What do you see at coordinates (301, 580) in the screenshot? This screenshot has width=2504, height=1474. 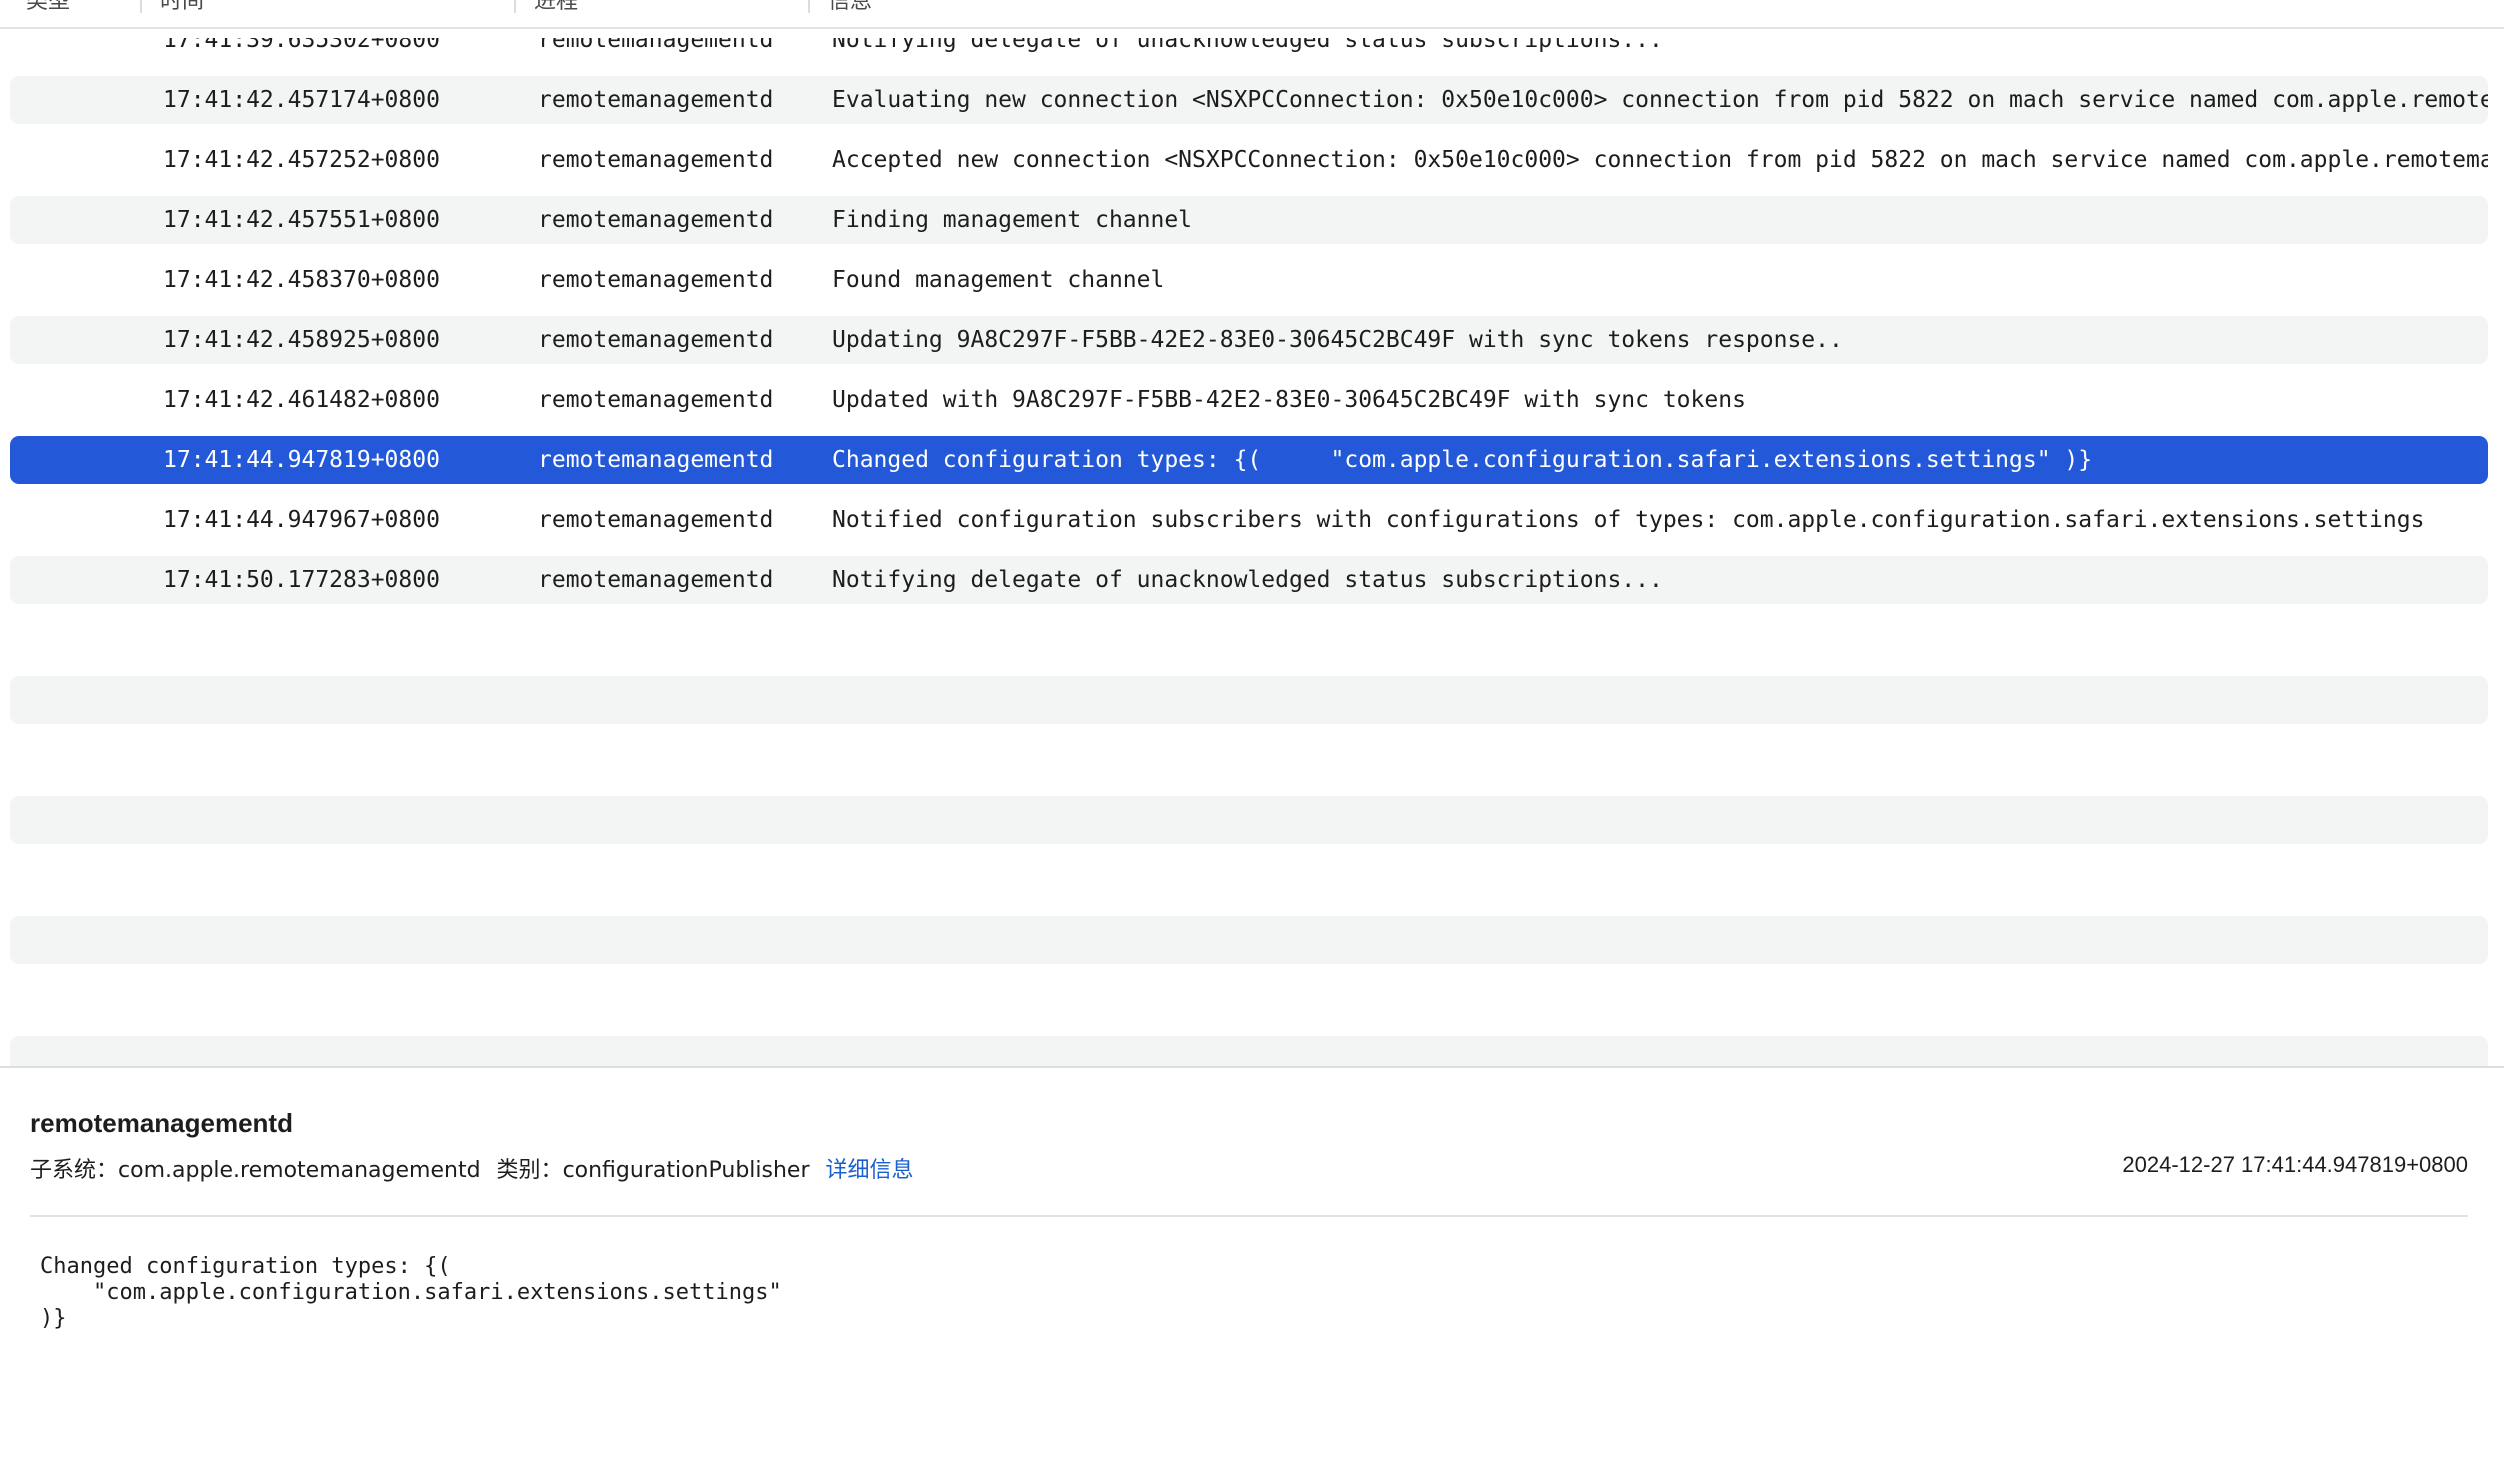 I see `log-time-cell: 17:41:50.177283+0800` at bounding box center [301, 580].